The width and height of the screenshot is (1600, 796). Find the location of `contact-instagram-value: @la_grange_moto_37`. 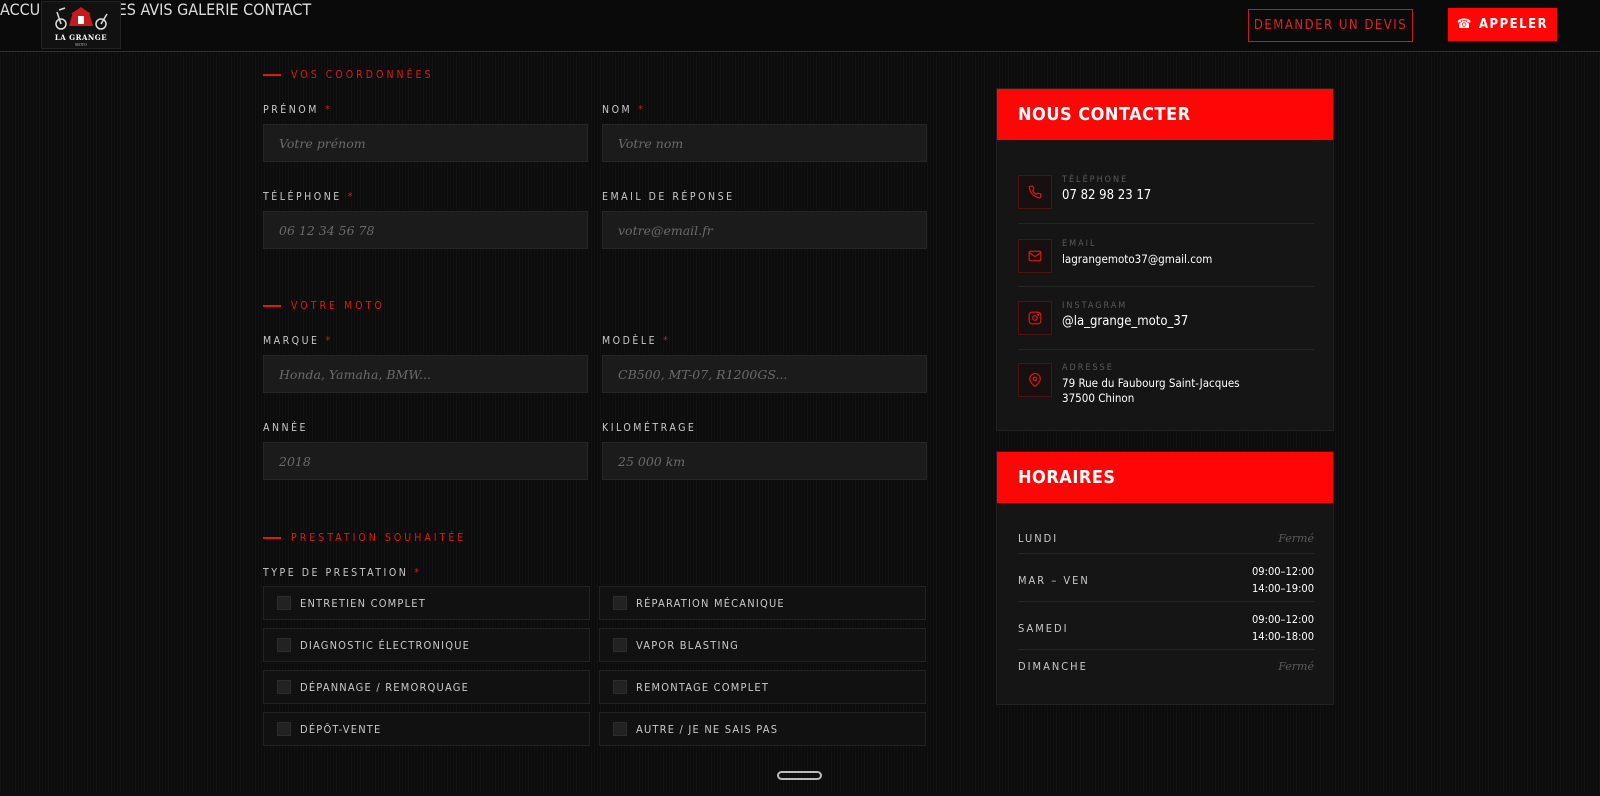

contact-instagram-value: @la_grange_moto_37 is located at coordinates (1125, 322).